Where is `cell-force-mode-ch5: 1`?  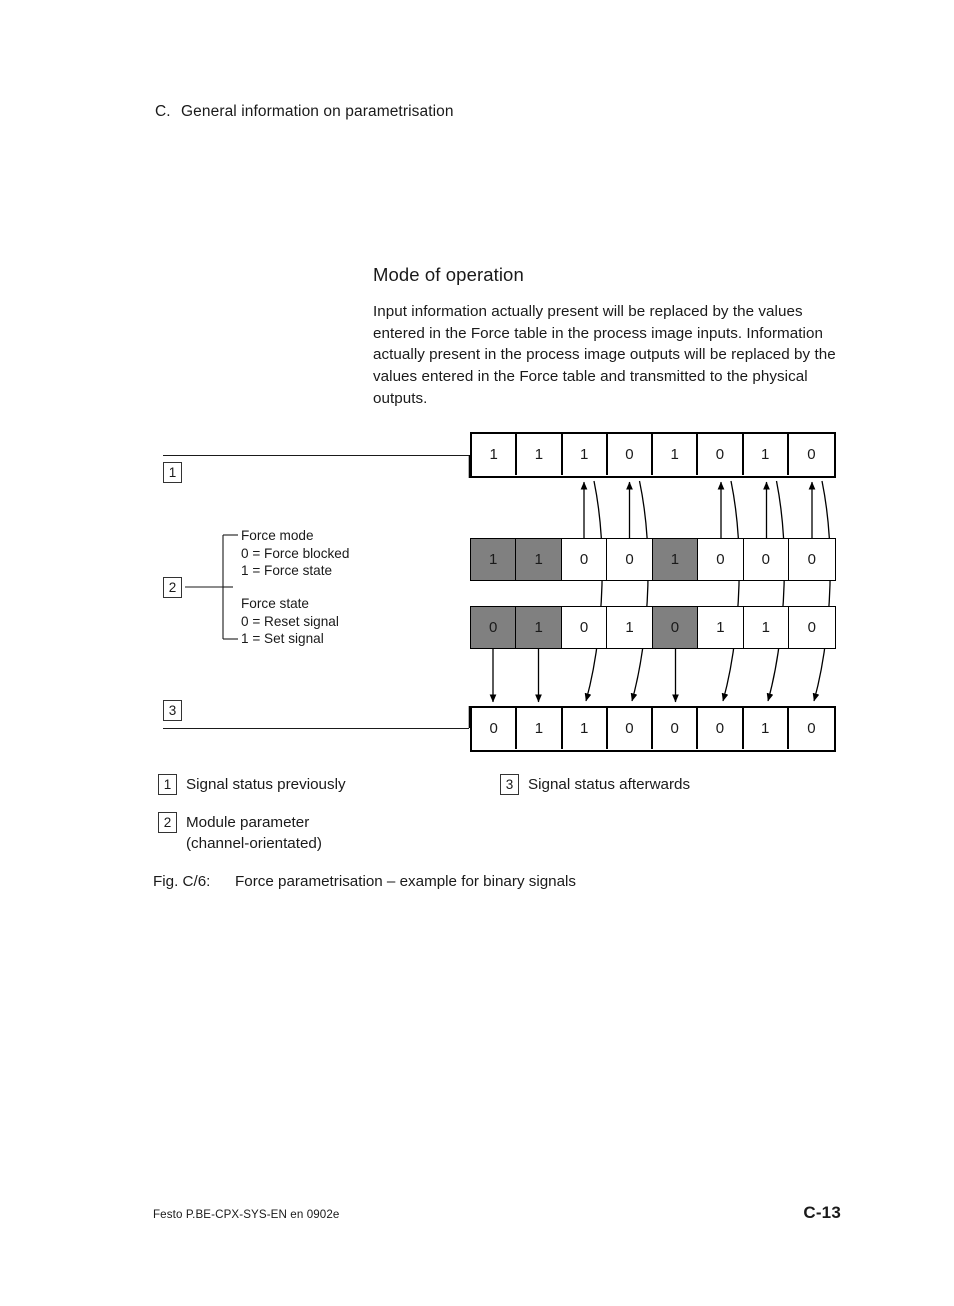
cell-force-mode-ch5: 1 is located at coordinates (675, 559).